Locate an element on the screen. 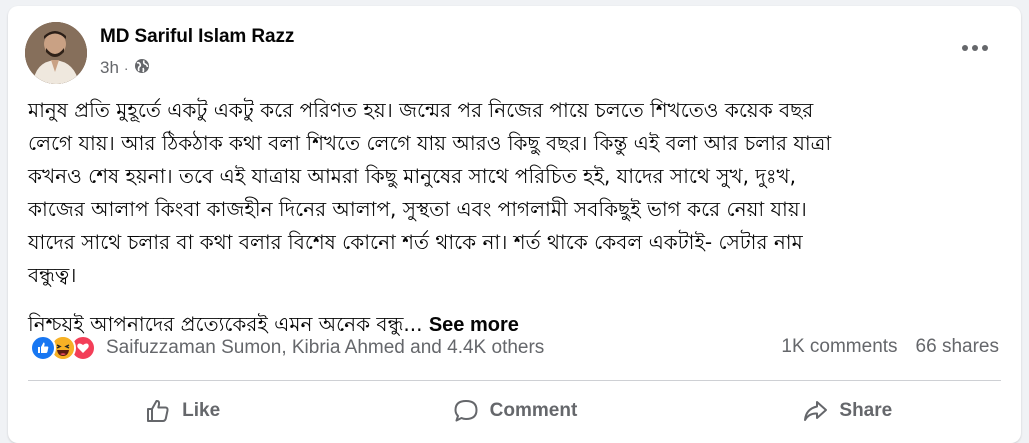 Image resolution: width=1029 pixels, height=443 pixels. avatar-photo is located at coordinates (56, 53).